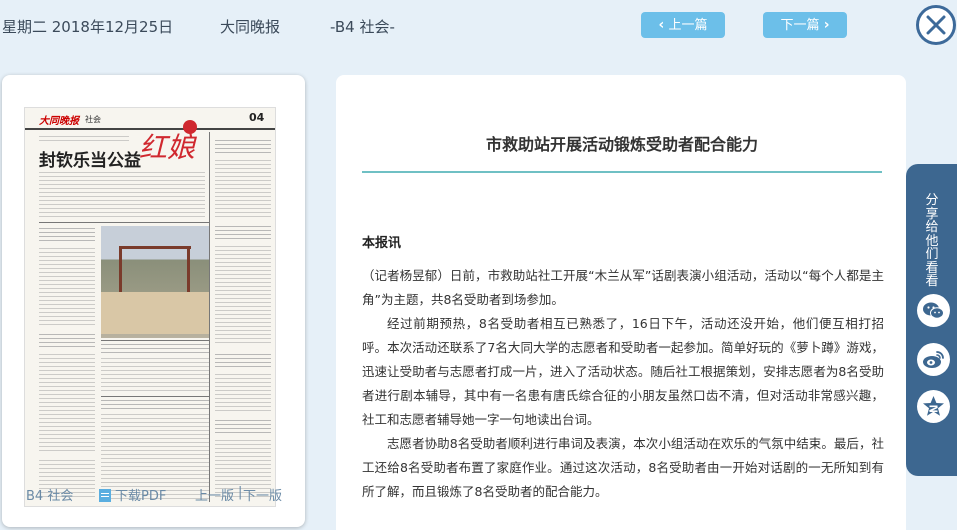  What do you see at coordinates (105, 495) in the screenshot?
I see `pdf-icon` at bounding box center [105, 495].